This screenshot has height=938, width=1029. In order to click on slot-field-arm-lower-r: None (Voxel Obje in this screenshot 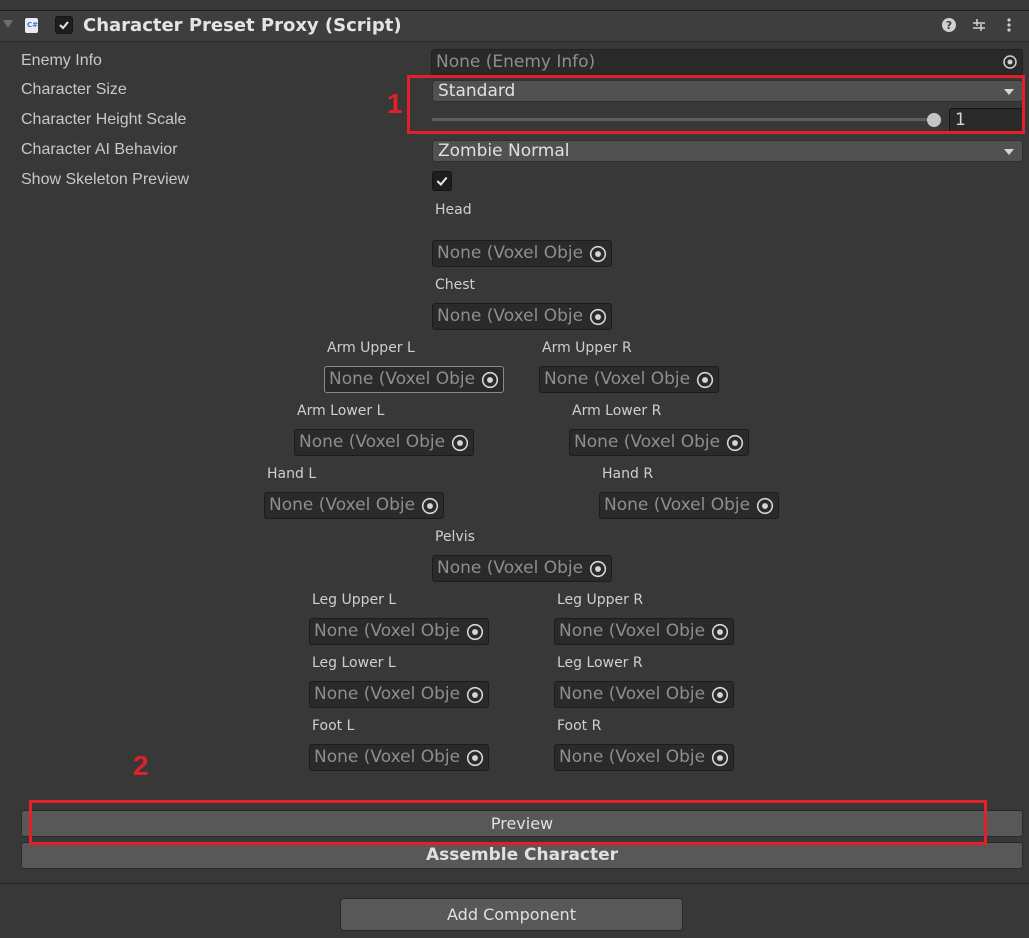, I will do `click(659, 442)`.